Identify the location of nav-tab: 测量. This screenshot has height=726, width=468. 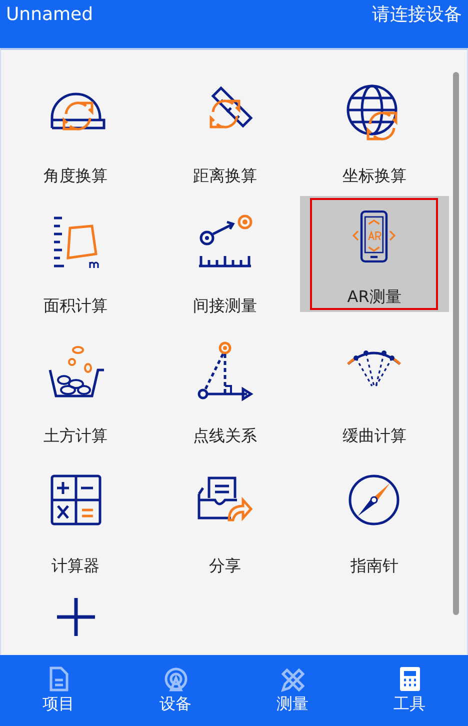
(292, 690).